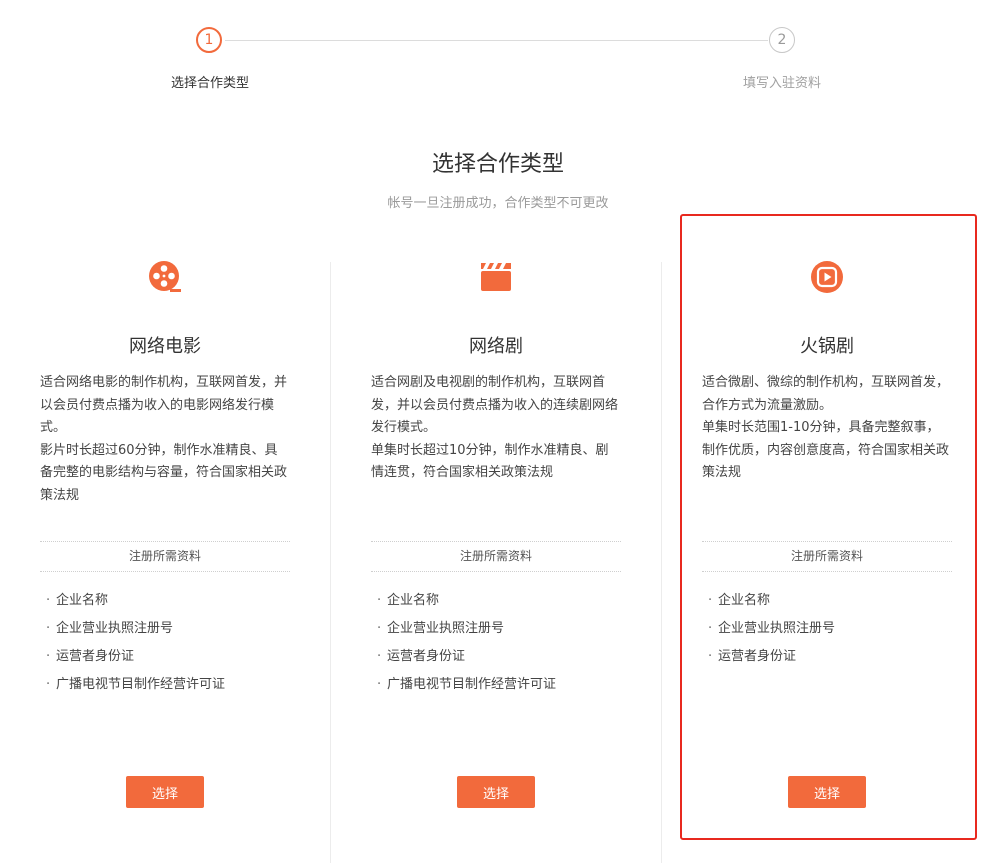 The width and height of the screenshot is (996, 863). I want to click on film-reel-icon, so click(165, 277).